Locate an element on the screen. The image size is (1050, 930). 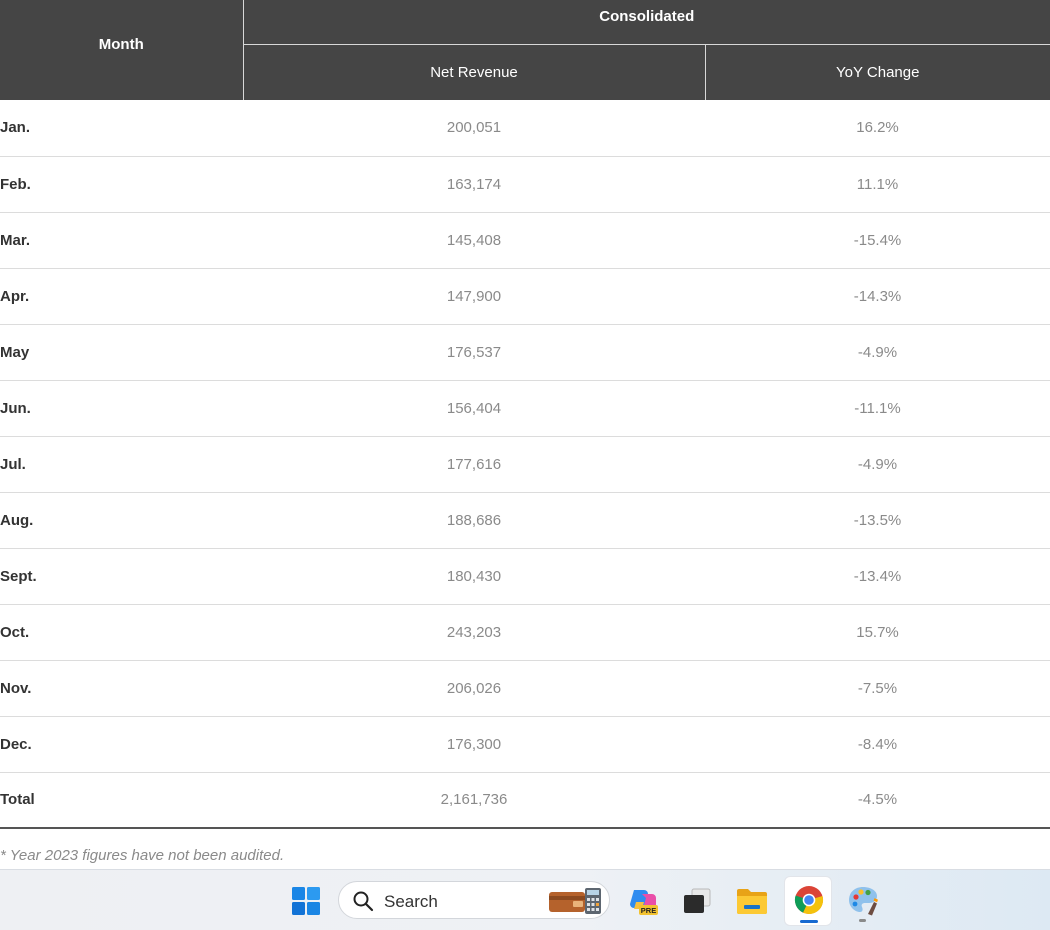
file-explorer-icon is located at coordinates (752, 901).